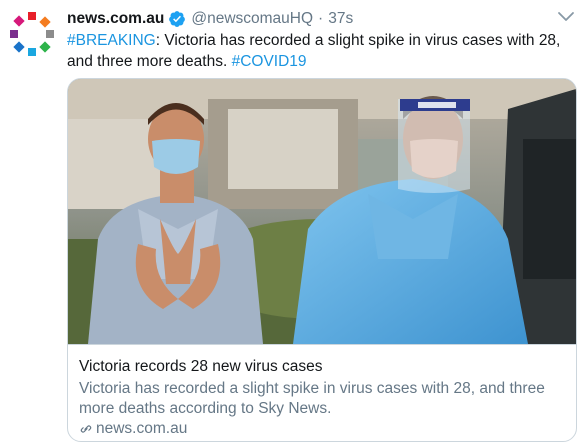 This screenshot has width=587, height=446. Describe the element at coordinates (340, 19) in the screenshot. I see `tweet-timestamp: 37s` at that location.